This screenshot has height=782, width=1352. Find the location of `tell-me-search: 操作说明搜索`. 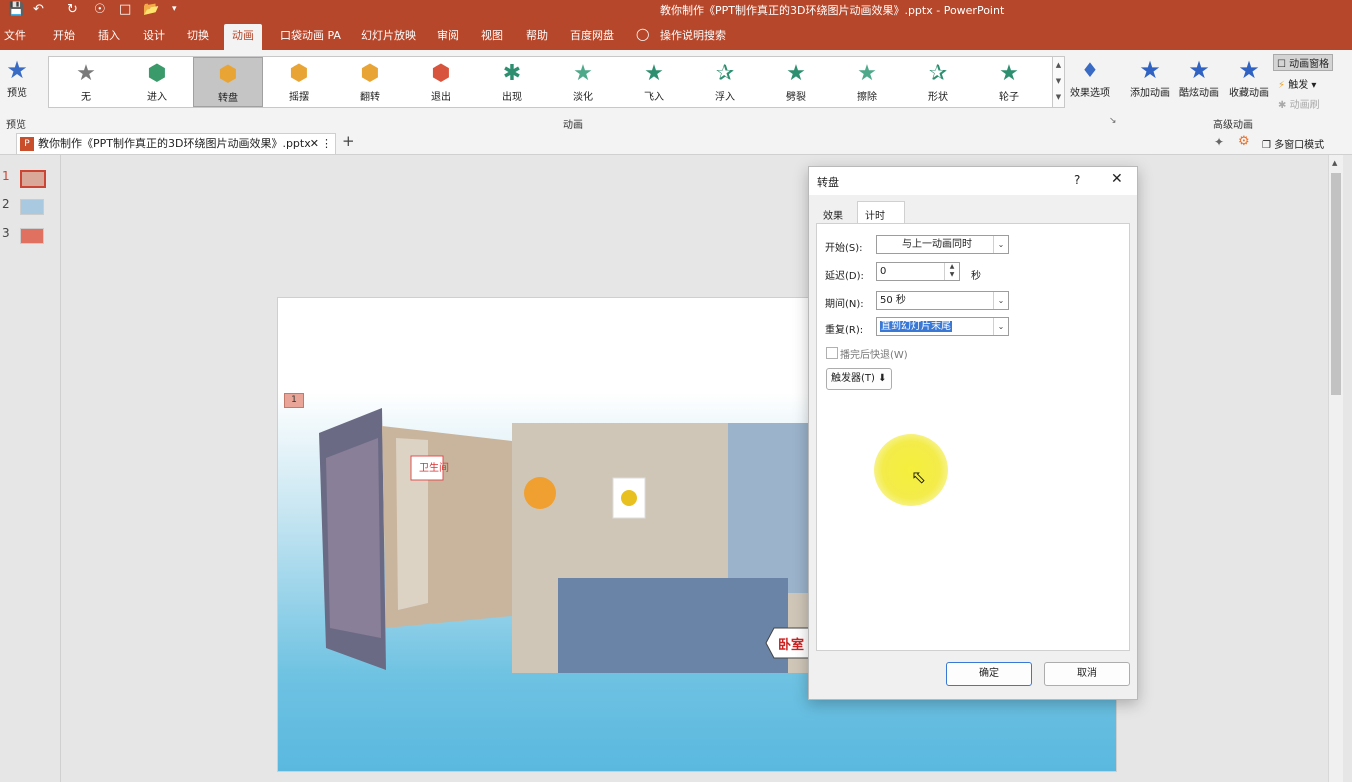

tell-me-search: 操作说明搜索 is located at coordinates (693, 35).